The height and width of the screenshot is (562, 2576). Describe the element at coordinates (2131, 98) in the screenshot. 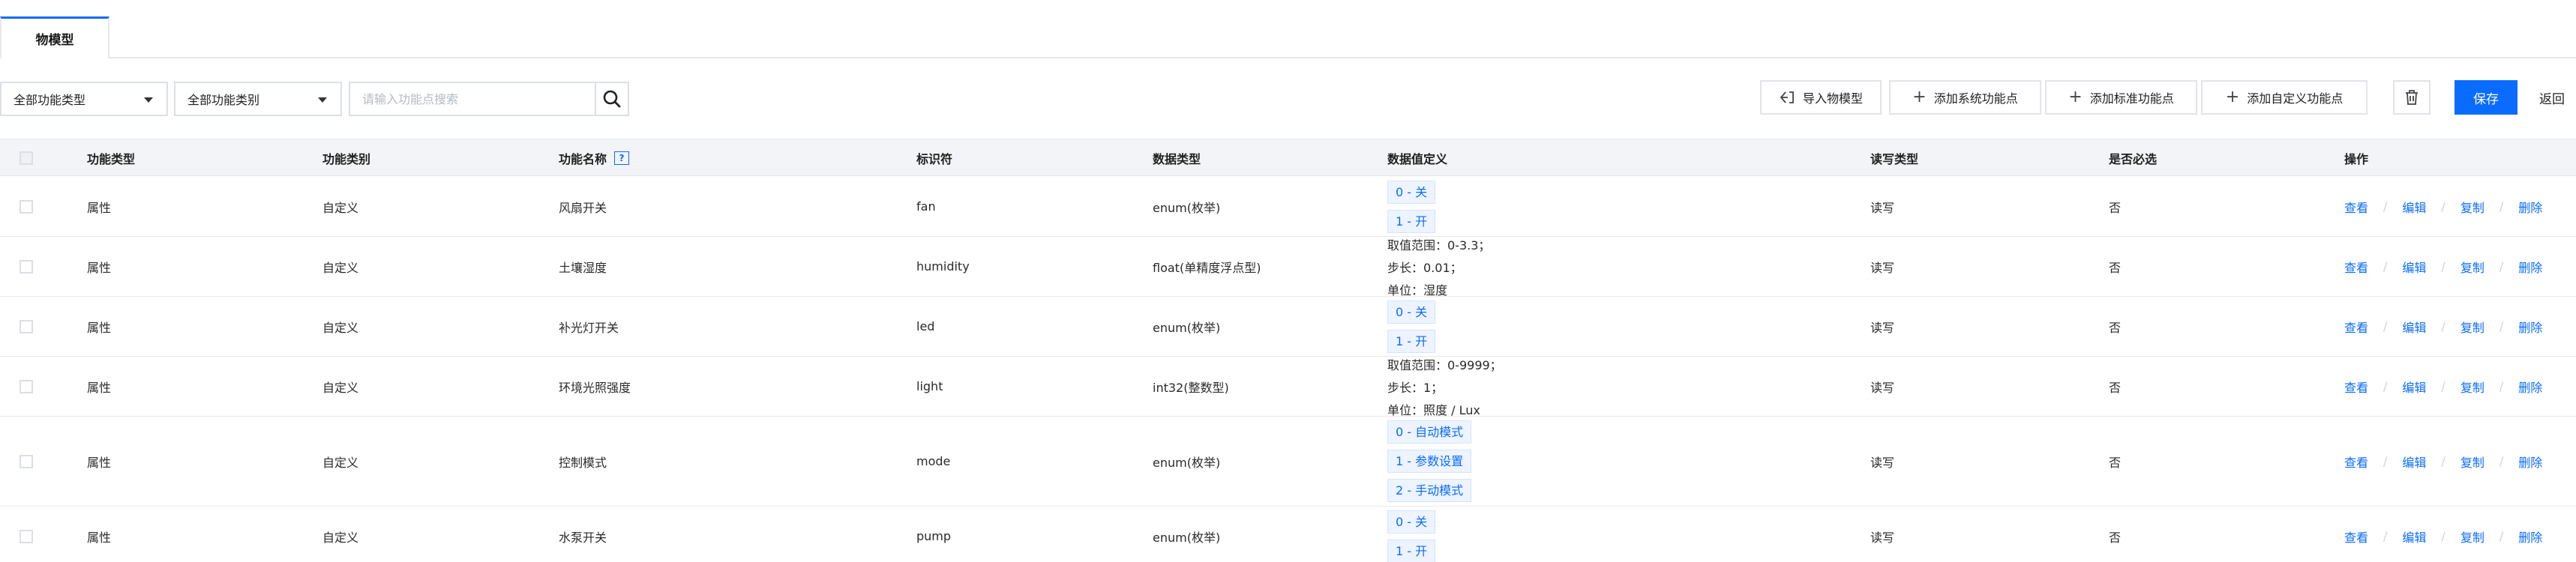

I see `add-standard-function-label: 添加标准功能点` at that location.